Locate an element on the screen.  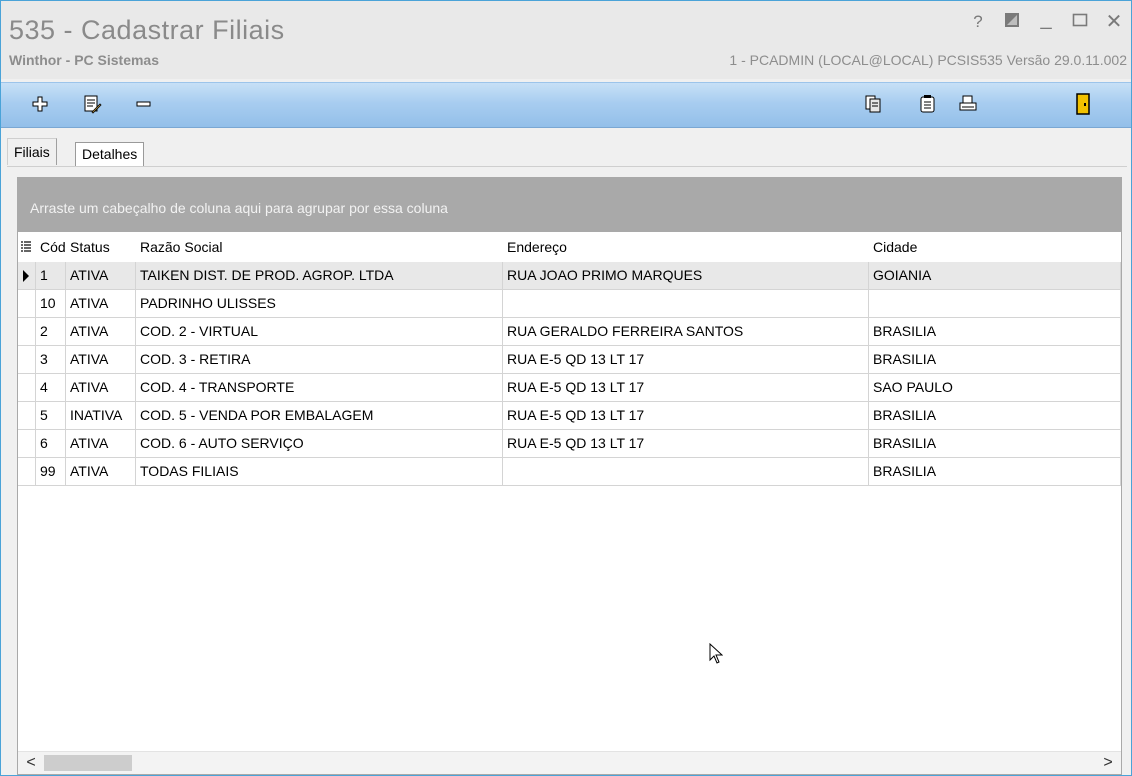
cell-razao-social: TODAS FILIAIS is located at coordinates (319, 472).